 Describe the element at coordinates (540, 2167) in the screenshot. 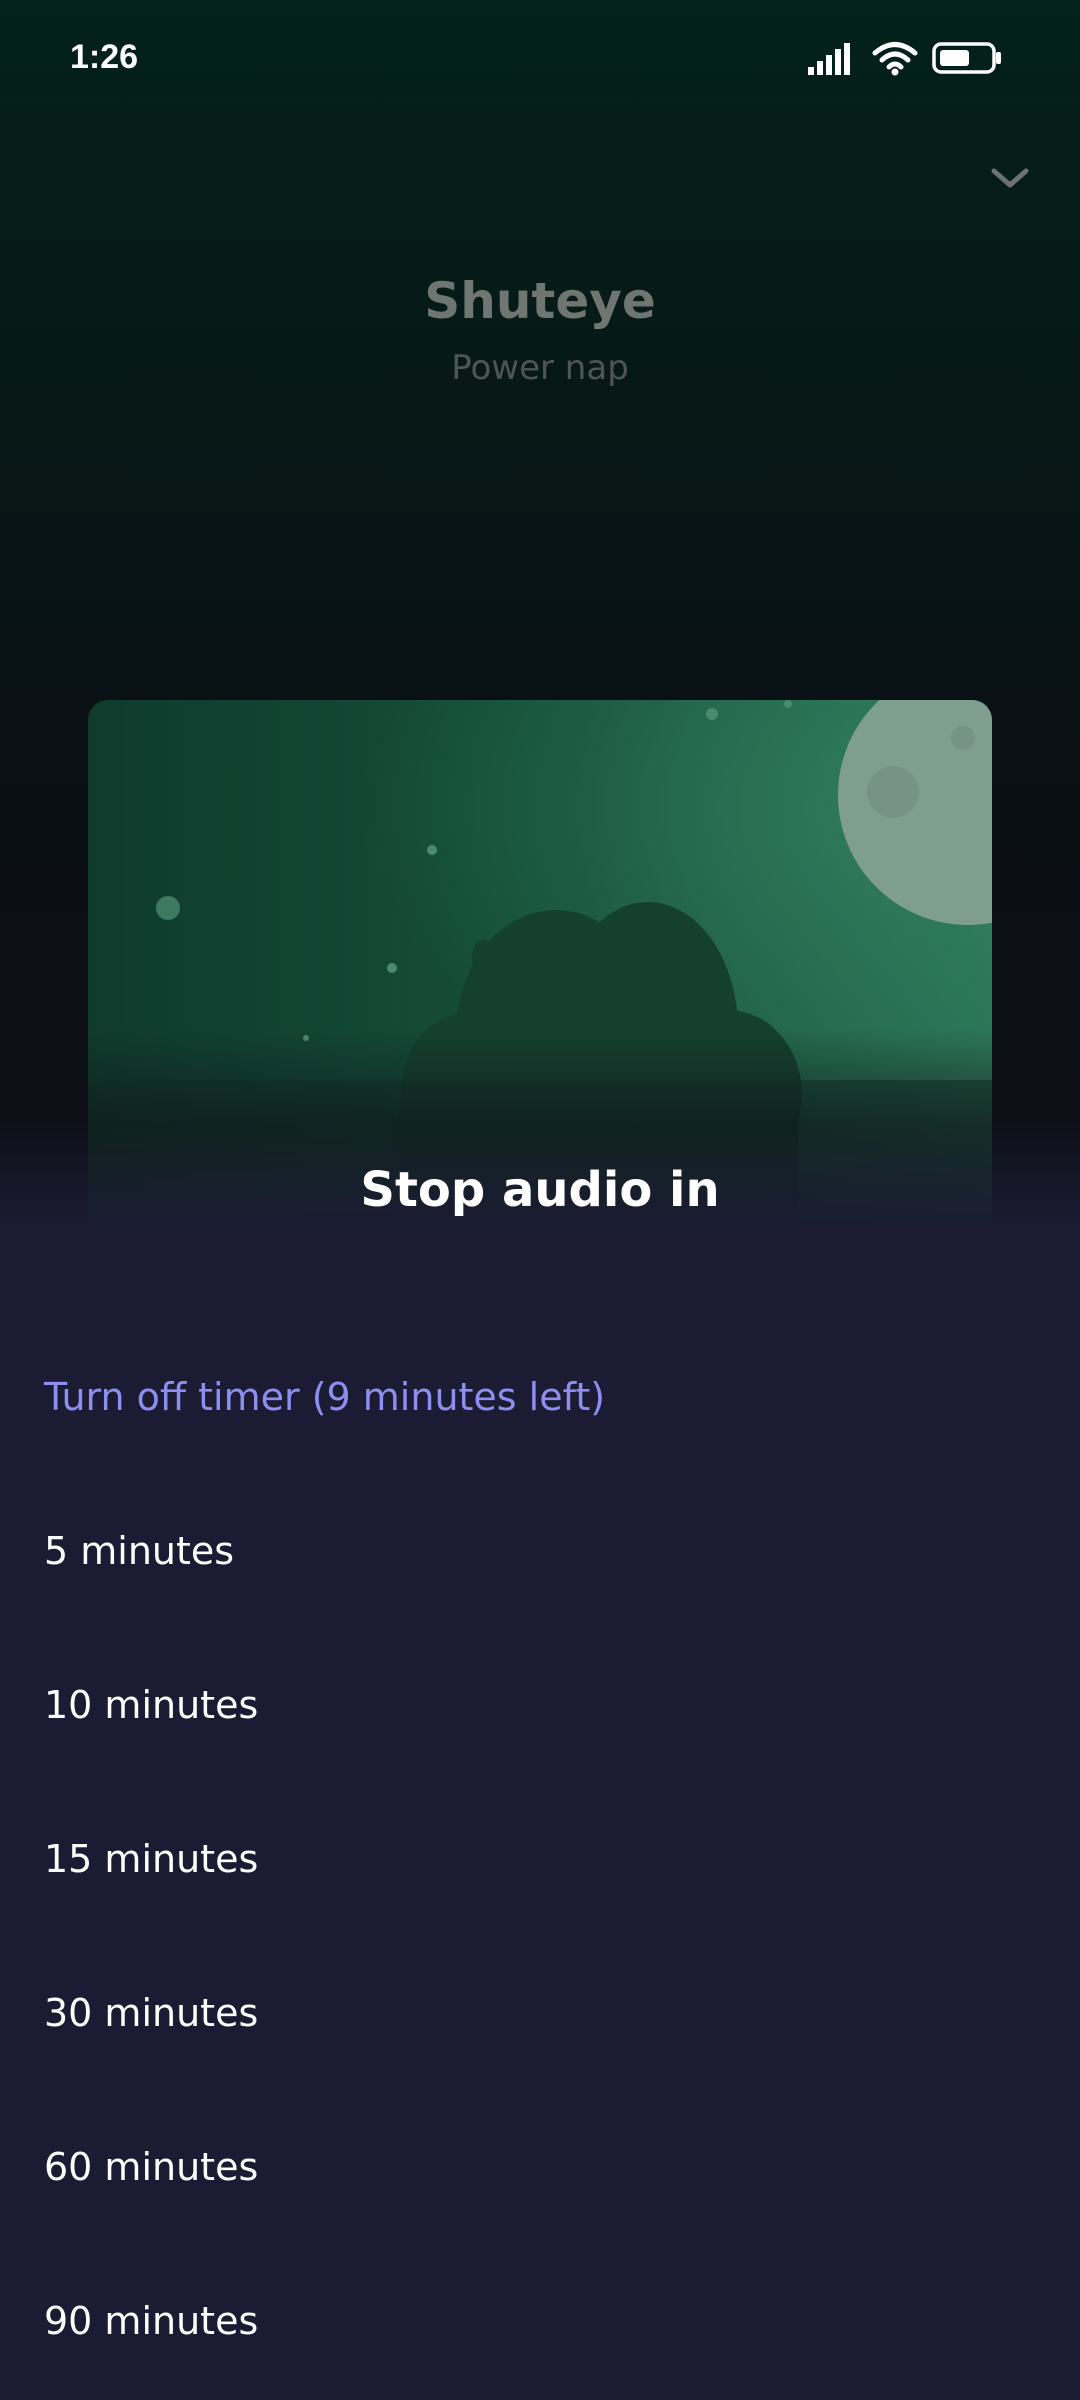

I see `timer-option-60-minutes: 60 minutes` at that location.